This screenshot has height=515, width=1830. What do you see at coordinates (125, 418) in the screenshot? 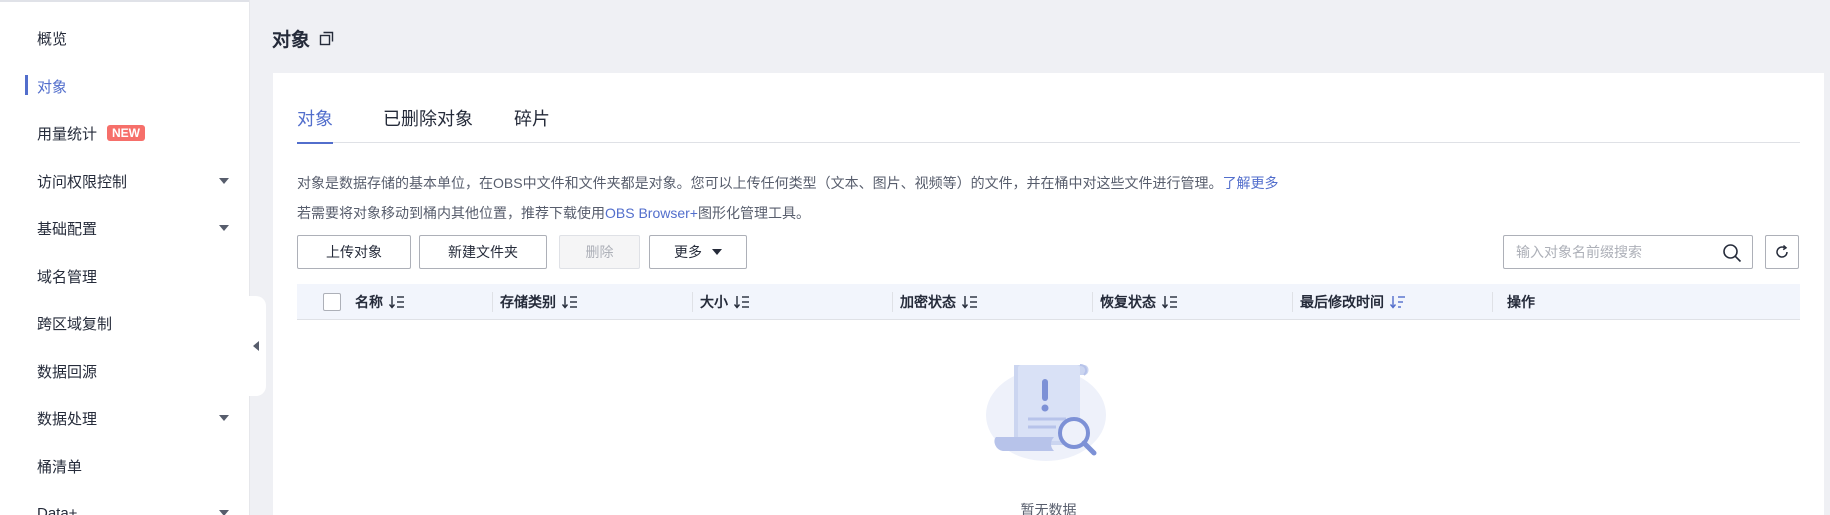
I see `sidebar-item-data-processing: 数据处理` at bounding box center [125, 418].